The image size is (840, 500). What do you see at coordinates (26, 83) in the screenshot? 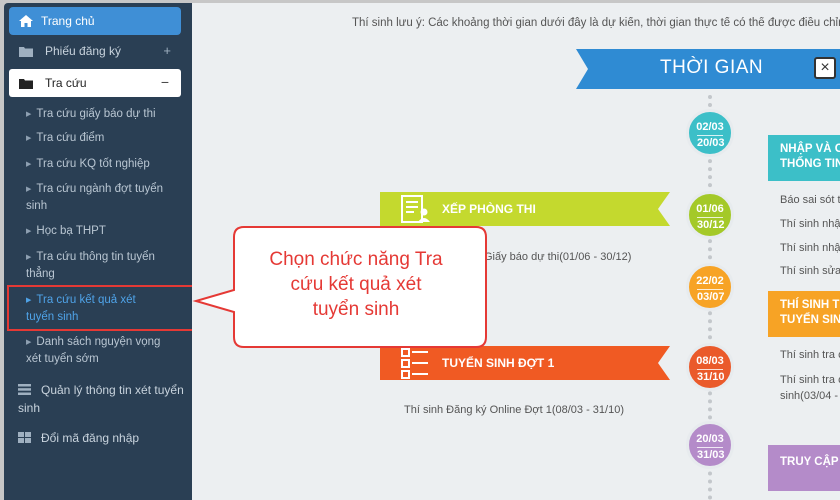
I see `folder-open-icon` at bounding box center [26, 83].